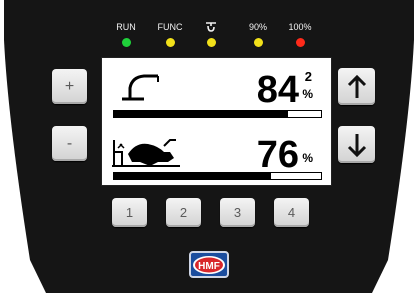  I want to click on 90-percent-led, so click(258, 42).